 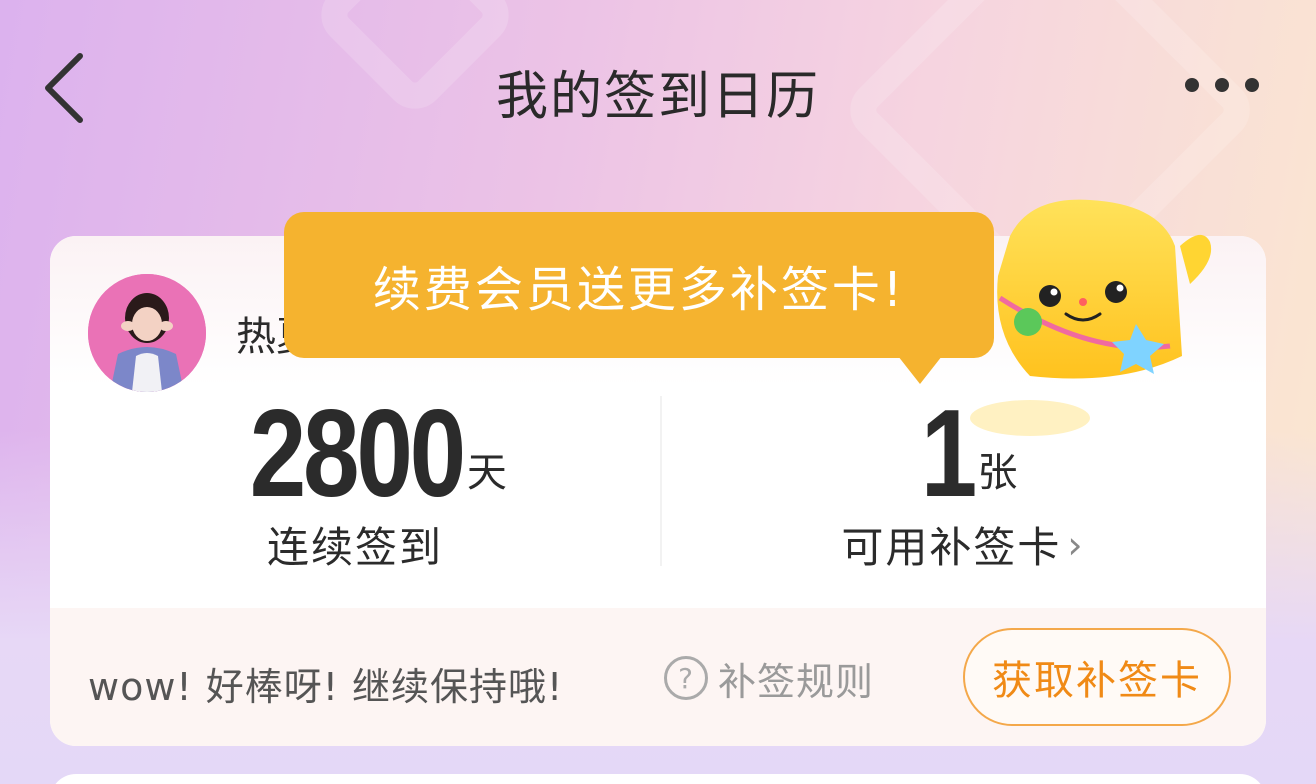 I want to click on tooltip-tail, so click(x=920, y=370).